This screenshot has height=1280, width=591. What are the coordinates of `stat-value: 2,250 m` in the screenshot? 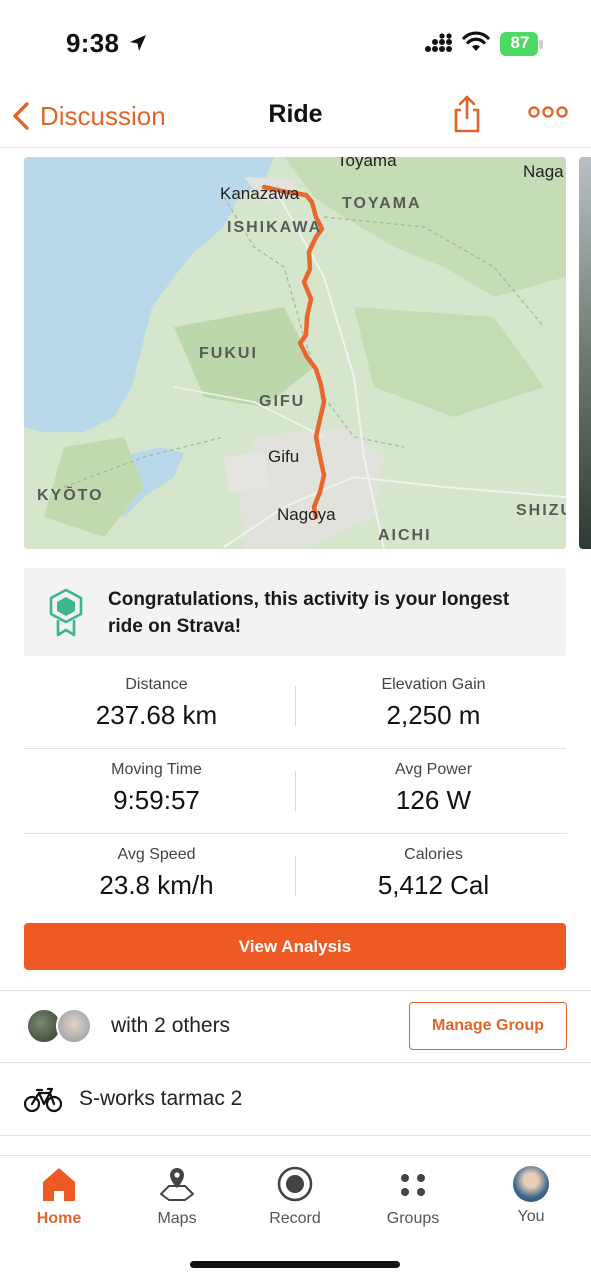 It's located at (433, 715).